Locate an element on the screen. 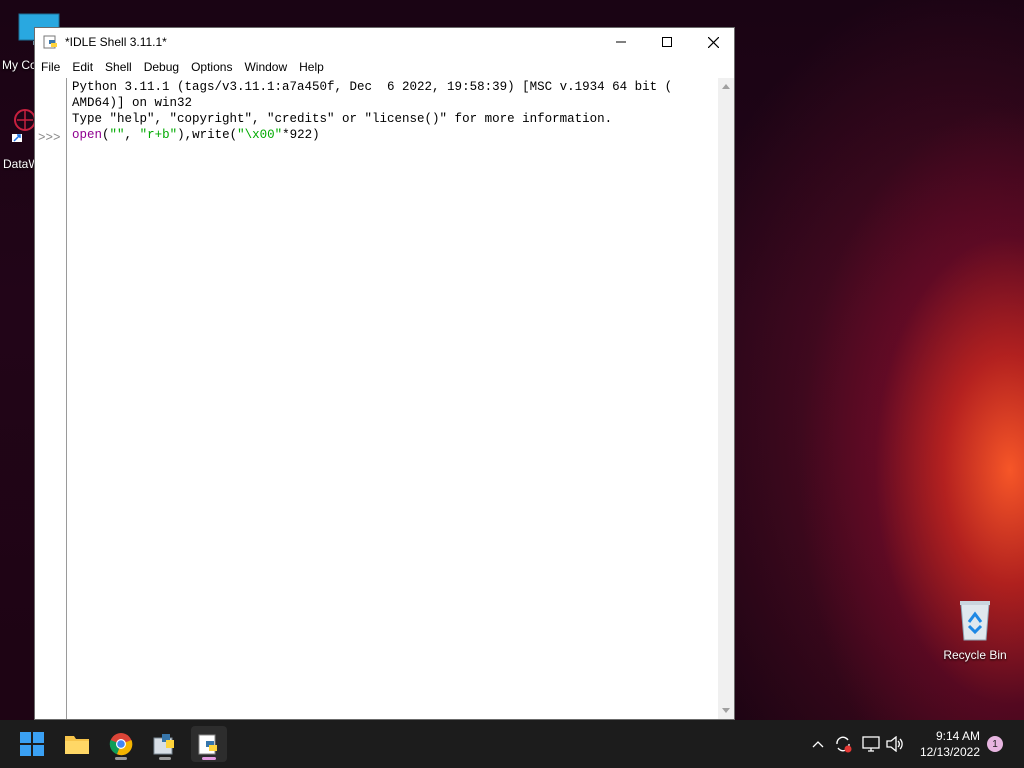 The width and height of the screenshot is (1024, 768). python-setup-icon is located at coordinates (163, 744).